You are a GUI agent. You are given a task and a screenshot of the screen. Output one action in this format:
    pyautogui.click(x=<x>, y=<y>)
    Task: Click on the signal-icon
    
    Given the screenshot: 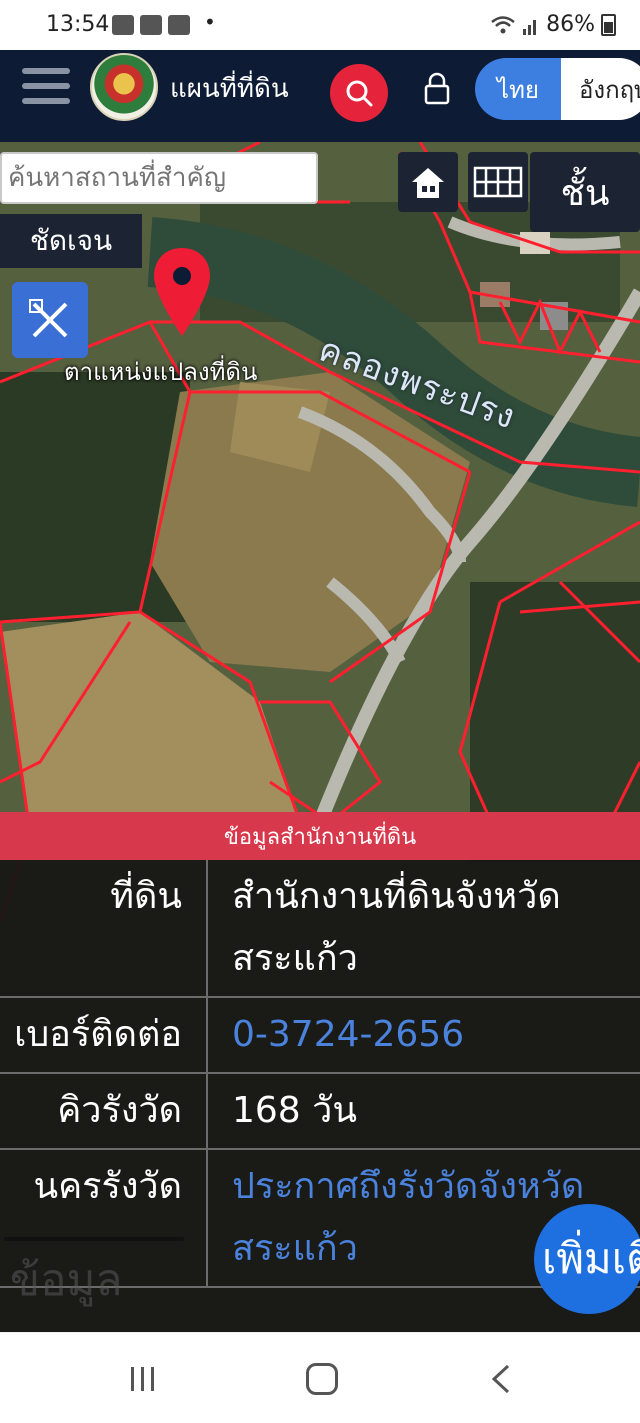 What is the action you would take?
    pyautogui.click(x=530, y=27)
    